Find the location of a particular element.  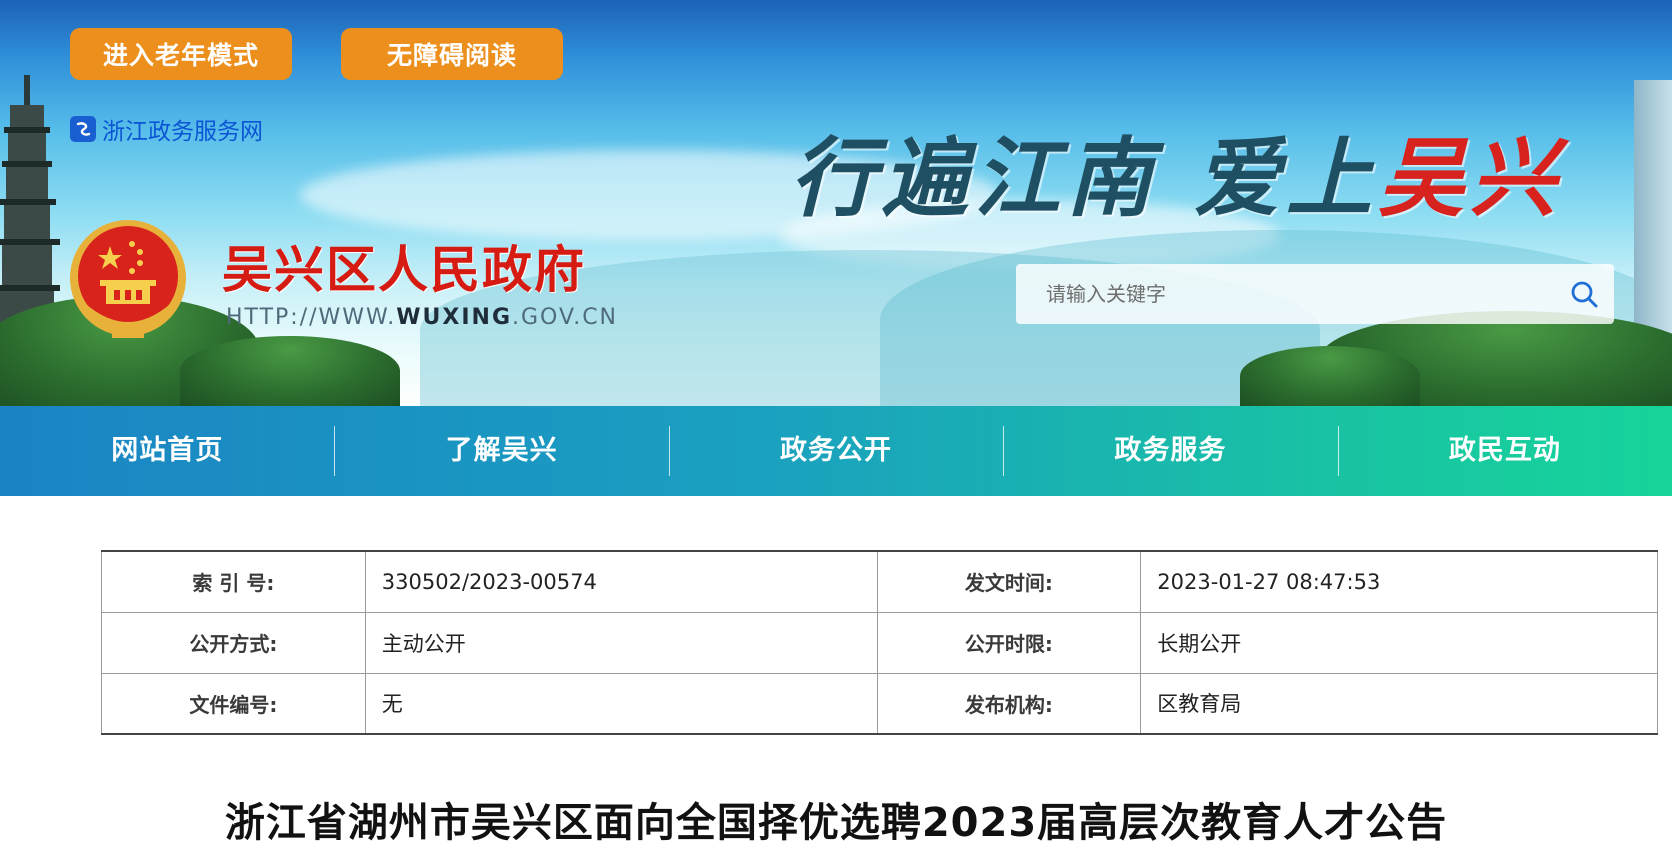

main-nav: 网站首页 了解吴兴 政务公开 政务服务 政民互动 is located at coordinates (836, 451).